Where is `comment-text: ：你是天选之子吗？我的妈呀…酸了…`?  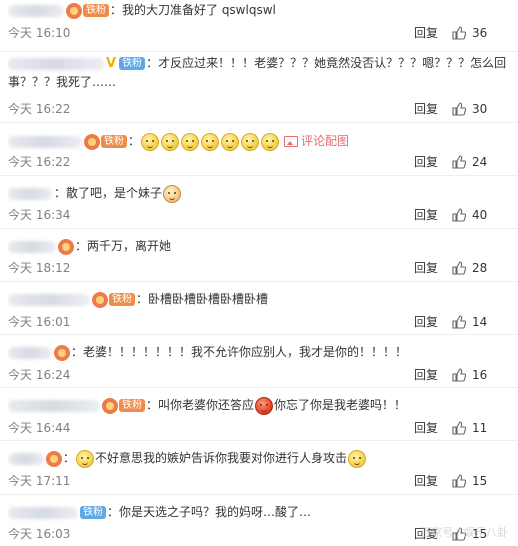 comment-text: ：你是天选之子吗？我的妈呀…酸了… is located at coordinates (209, 512).